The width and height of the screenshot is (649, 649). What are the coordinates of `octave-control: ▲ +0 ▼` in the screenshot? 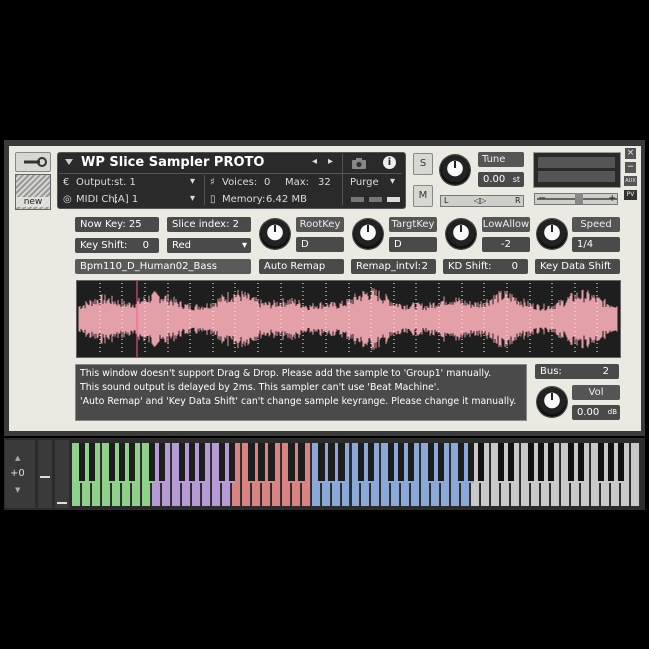 It's located at (20, 474).